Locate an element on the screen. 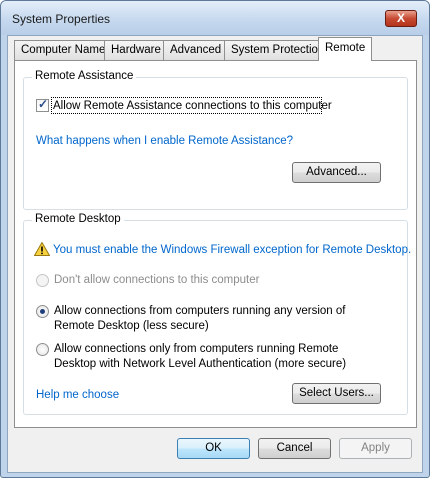 The image size is (430, 478). warning-icon is located at coordinates (42, 249).